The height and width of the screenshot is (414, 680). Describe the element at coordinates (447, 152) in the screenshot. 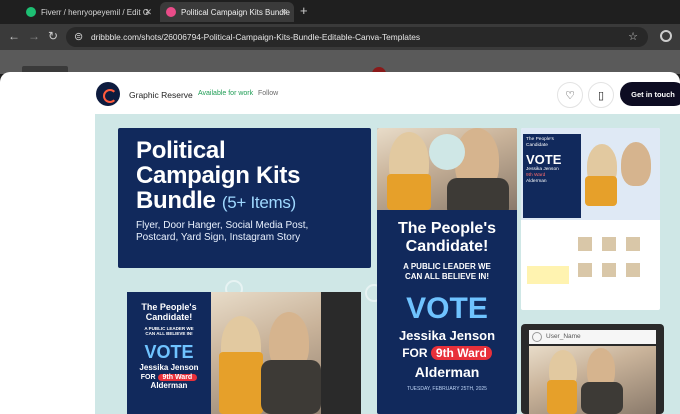

I see `teal-accent` at that location.